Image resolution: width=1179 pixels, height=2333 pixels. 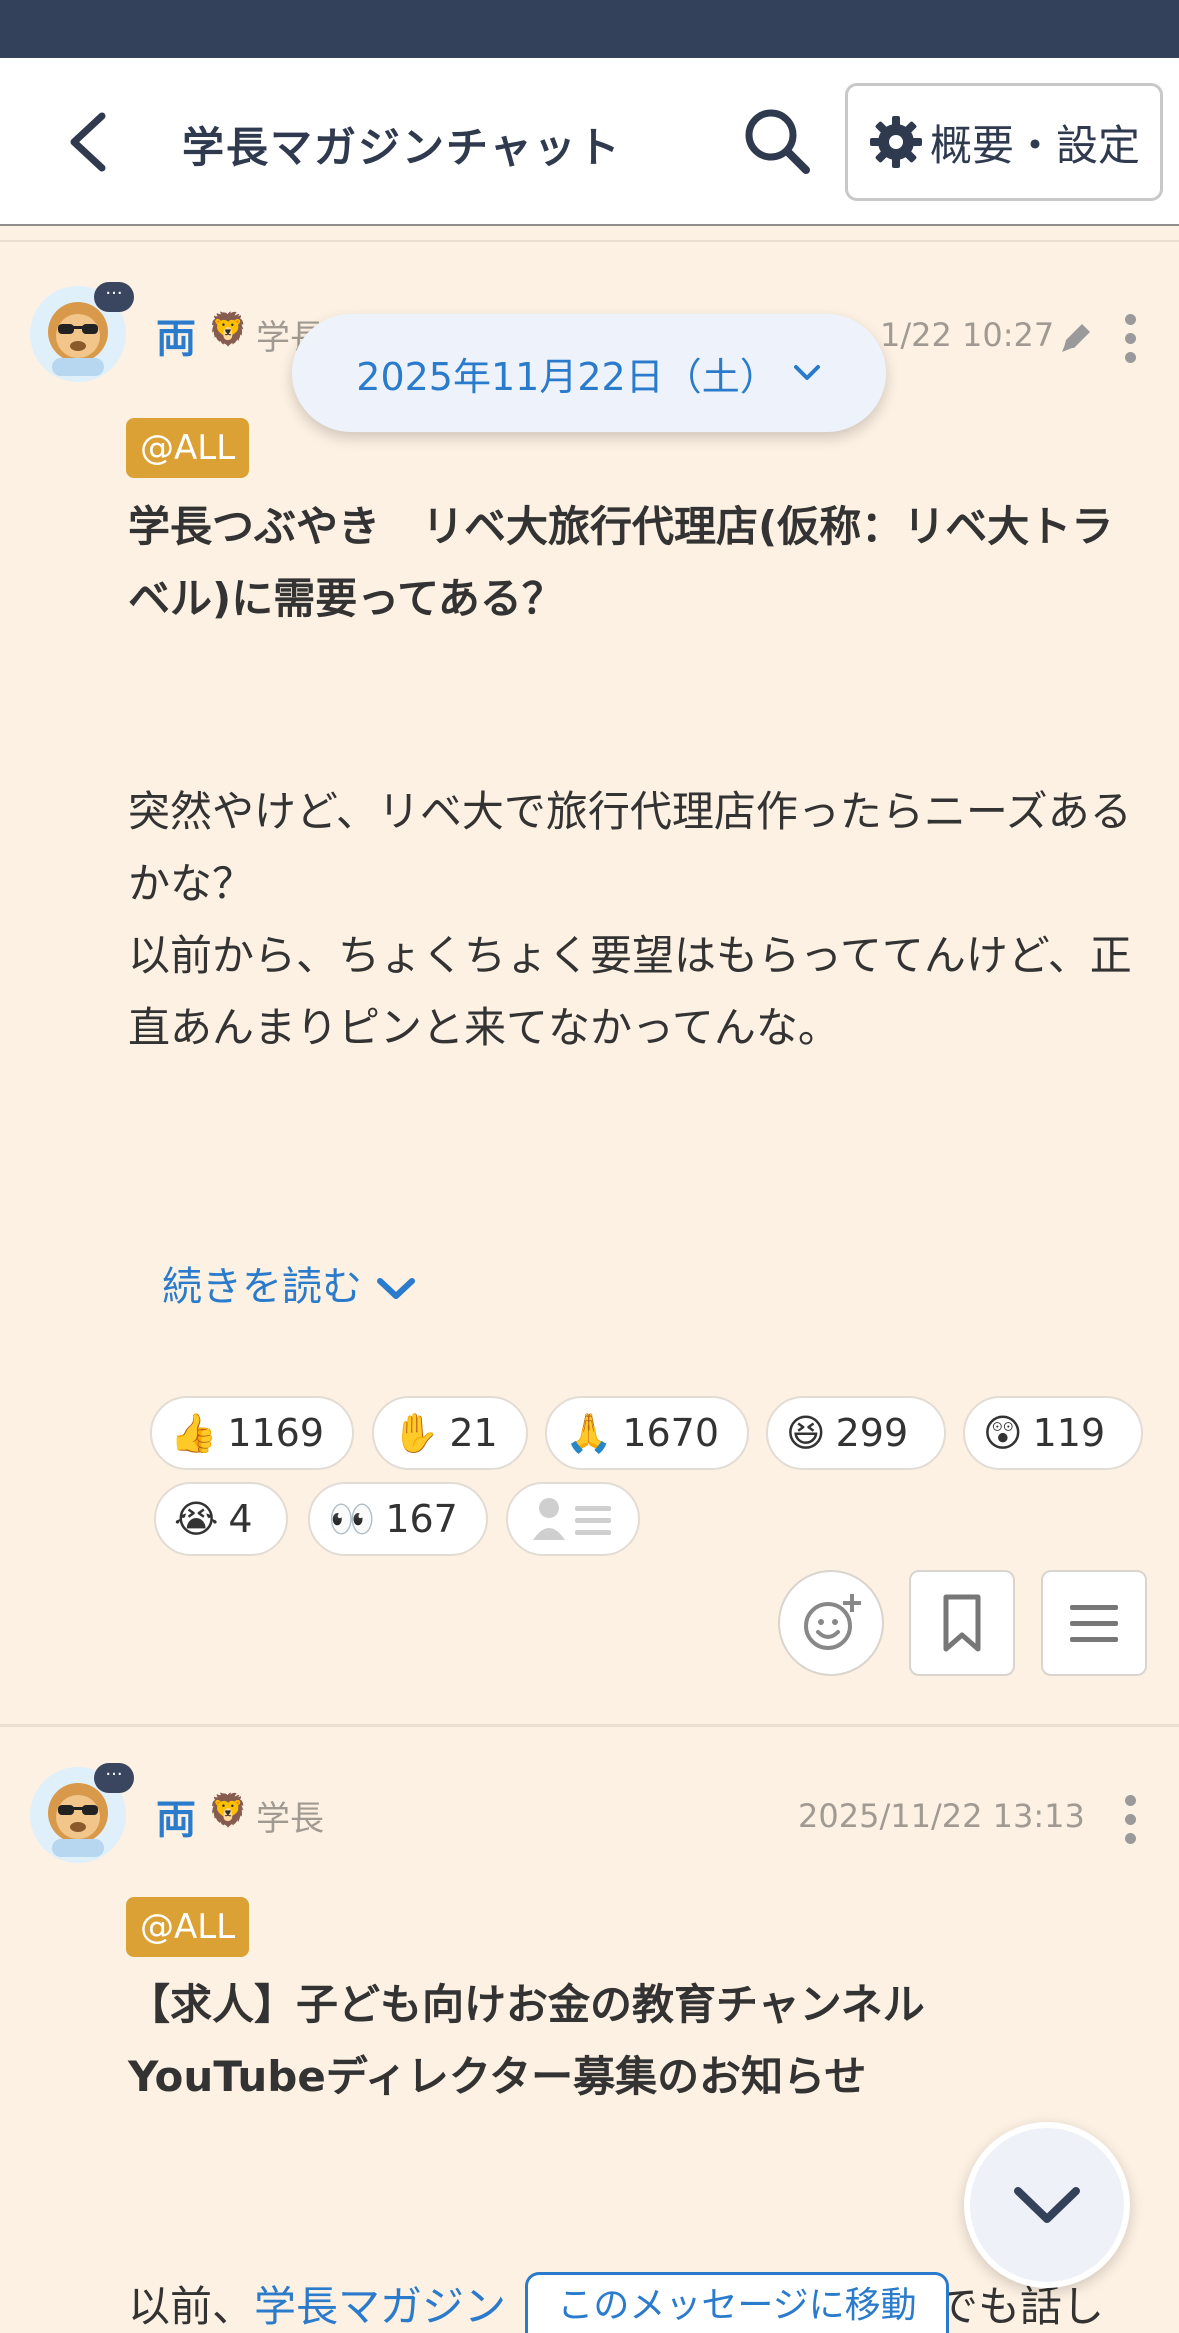 What do you see at coordinates (526, 2040) in the screenshot?
I see `message-title: 【求人】子ども向けお金の教育チャンネルYouTubeディレクター募集のお知らせ` at bounding box center [526, 2040].